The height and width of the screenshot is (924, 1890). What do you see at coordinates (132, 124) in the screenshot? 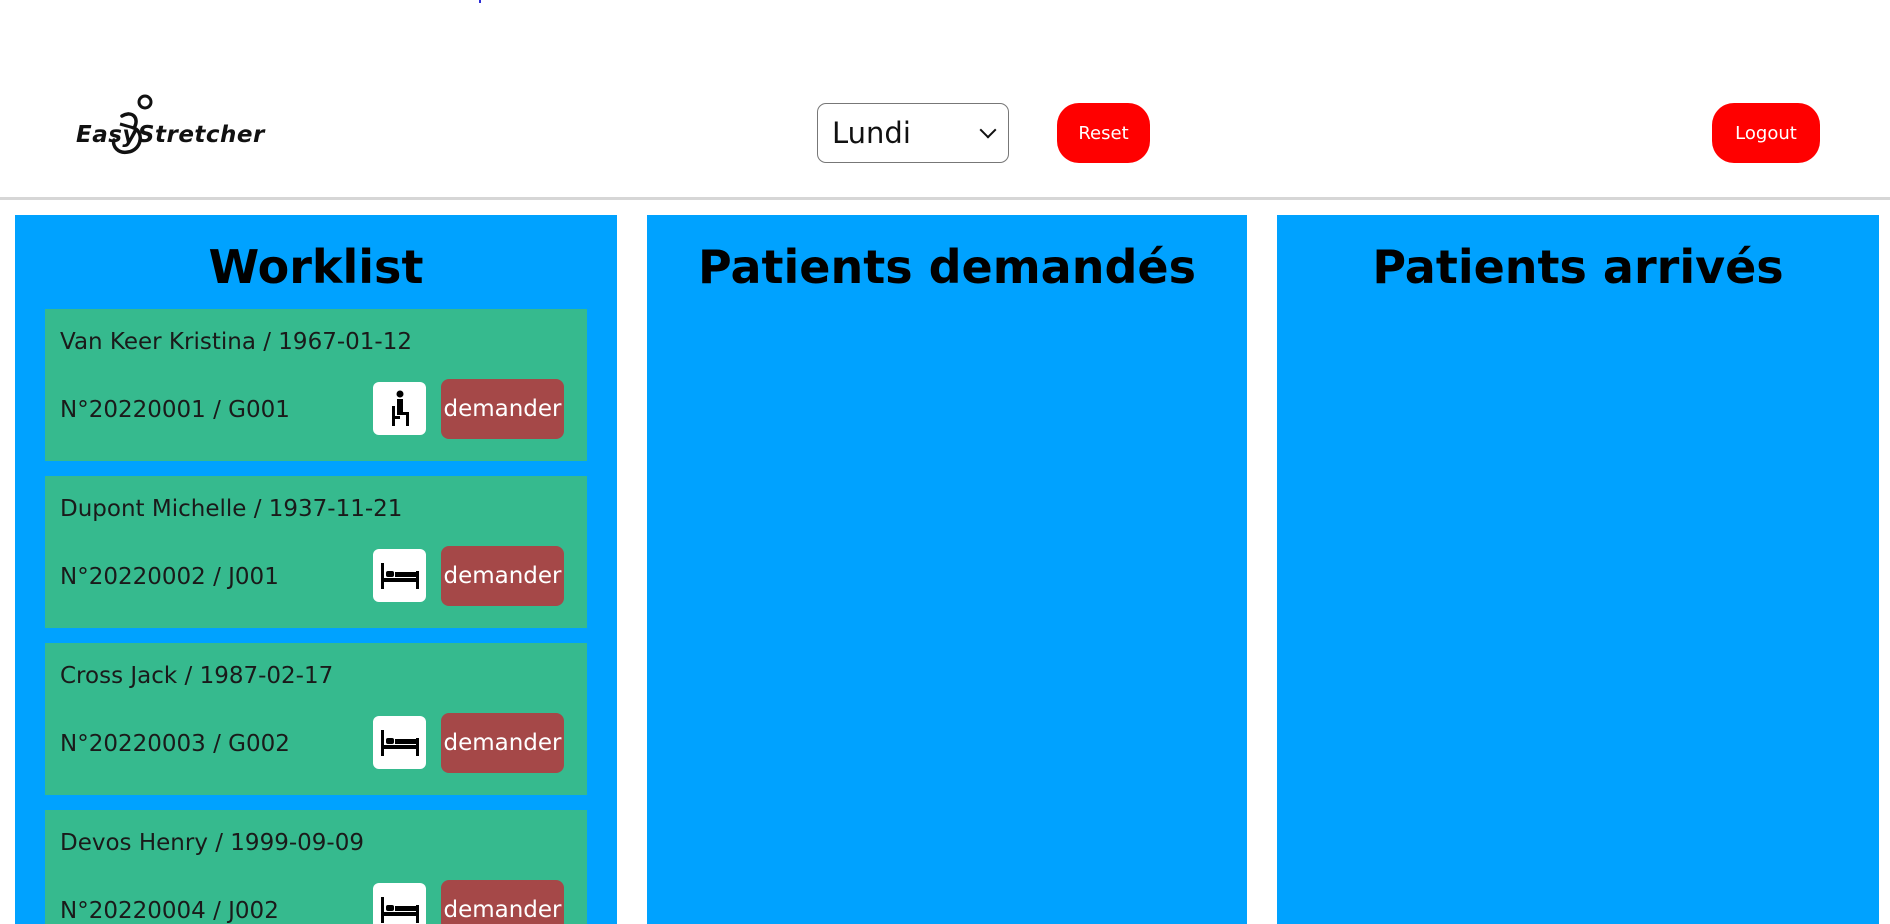
I see `wheelchair-logo-icon` at bounding box center [132, 124].